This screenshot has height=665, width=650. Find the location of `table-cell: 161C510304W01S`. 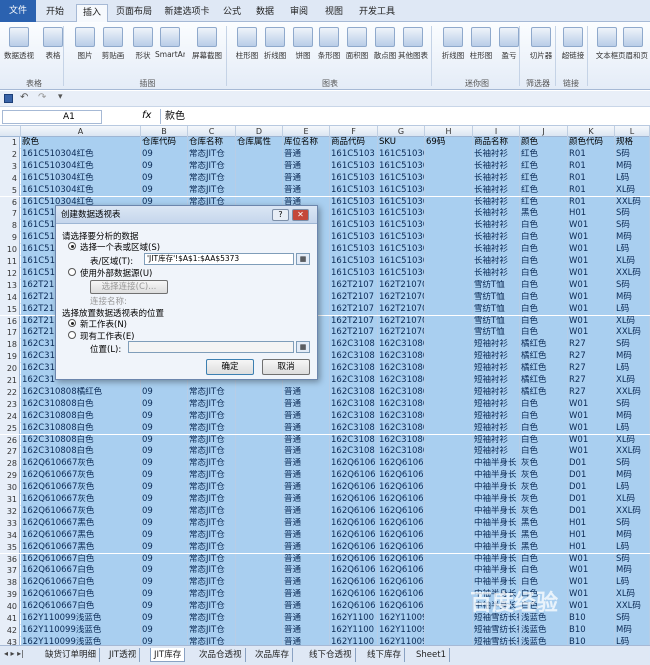

table-cell: 161C510304W01S is located at coordinates (401, 226).